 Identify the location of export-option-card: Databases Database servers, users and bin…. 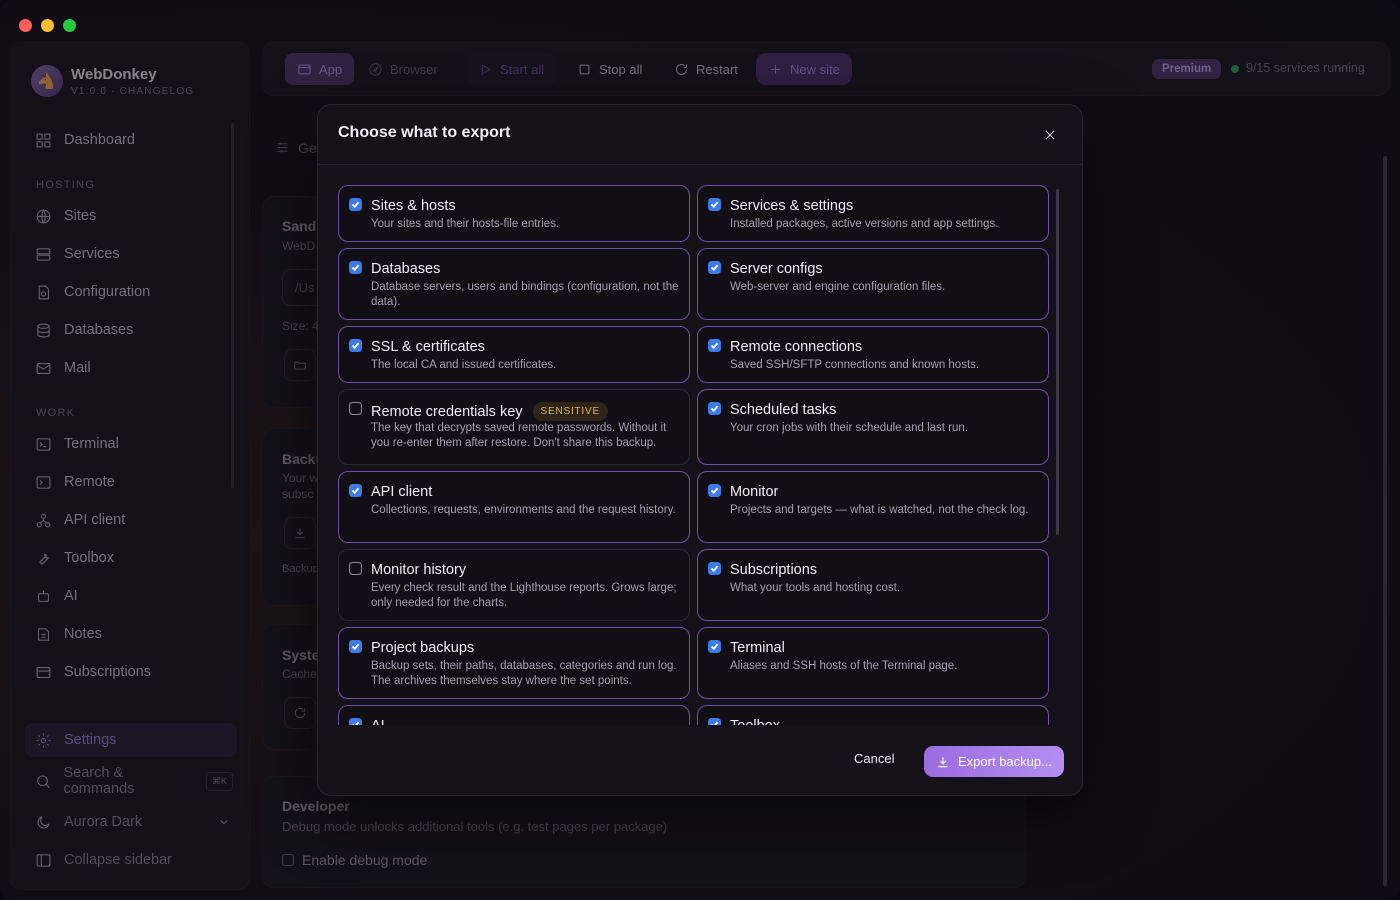
(514, 284).